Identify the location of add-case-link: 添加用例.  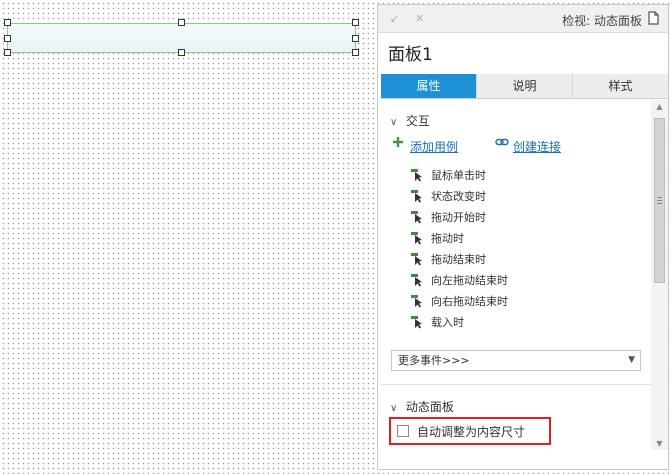
(434, 146).